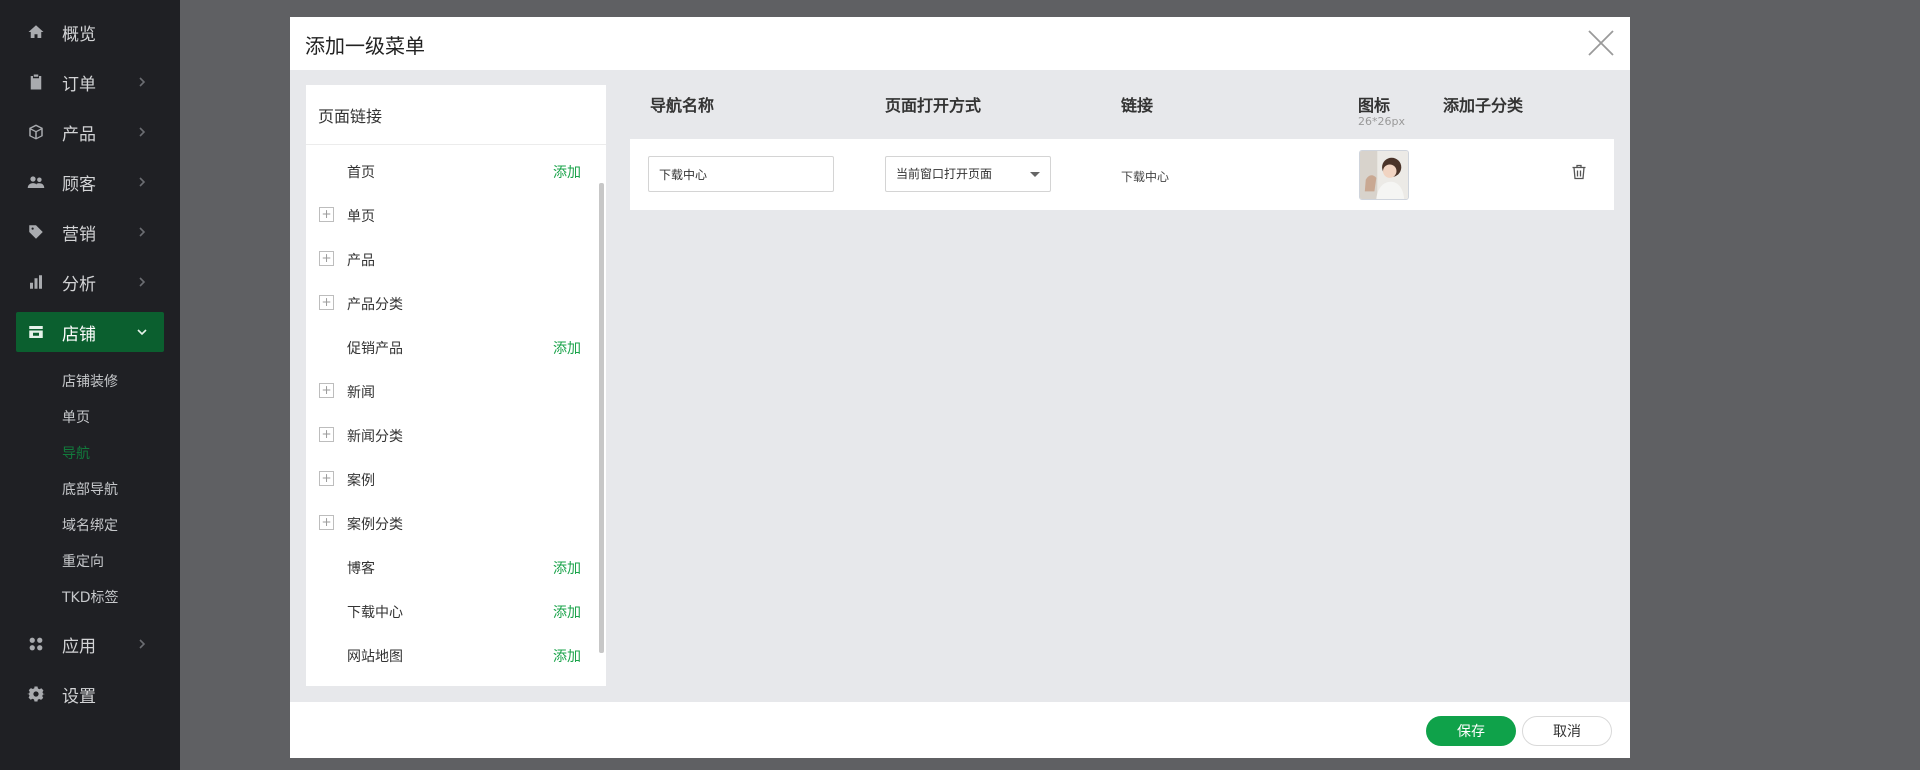  Describe the element at coordinates (79, 34) in the screenshot. I see `nav-item-label: 概览` at that location.